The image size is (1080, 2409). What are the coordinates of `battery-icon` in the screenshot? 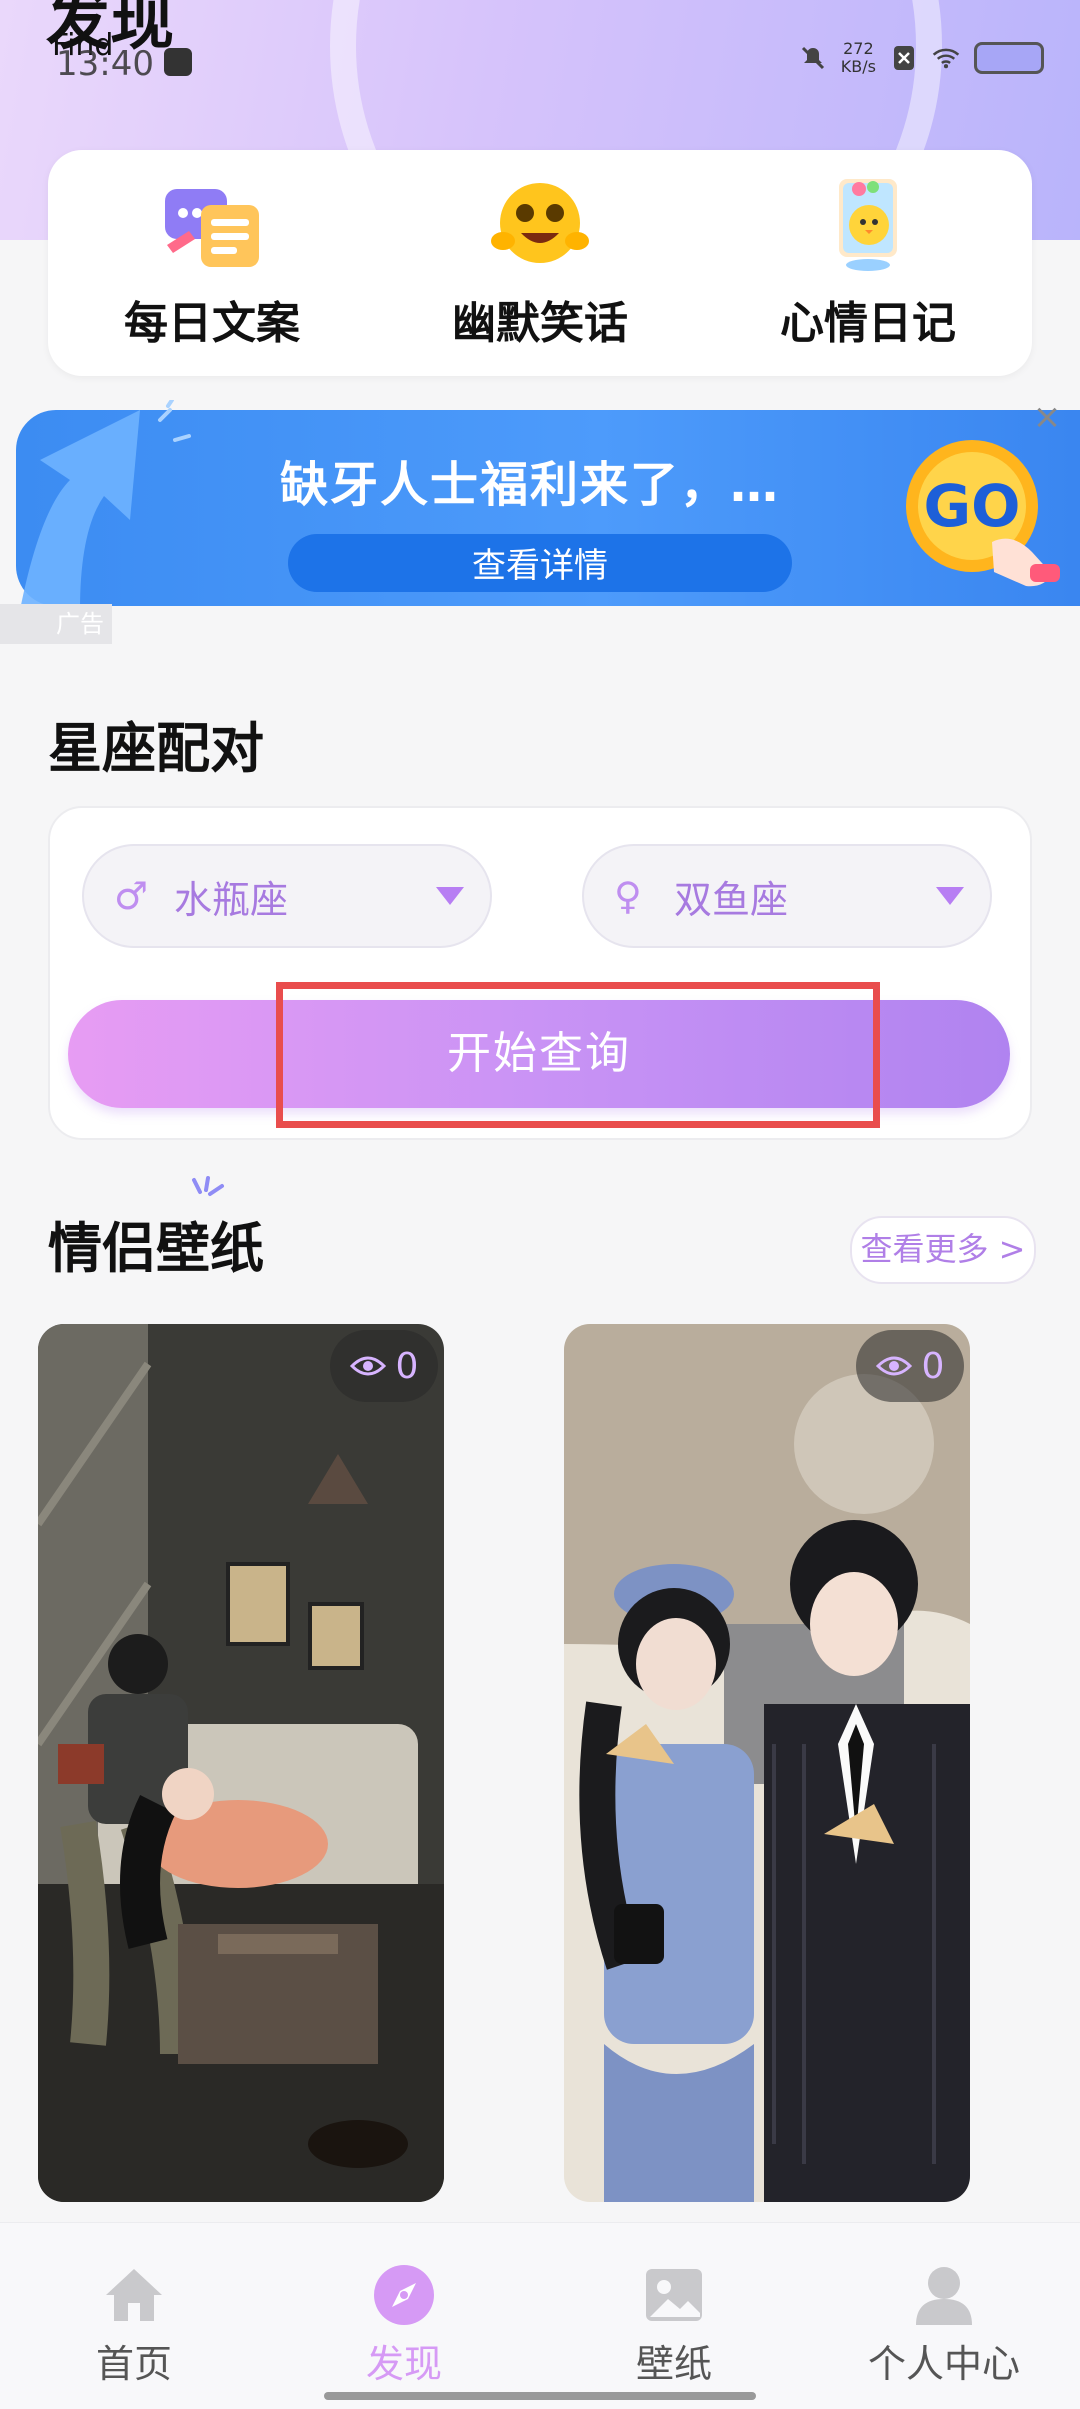 It's located at (1009, 58).